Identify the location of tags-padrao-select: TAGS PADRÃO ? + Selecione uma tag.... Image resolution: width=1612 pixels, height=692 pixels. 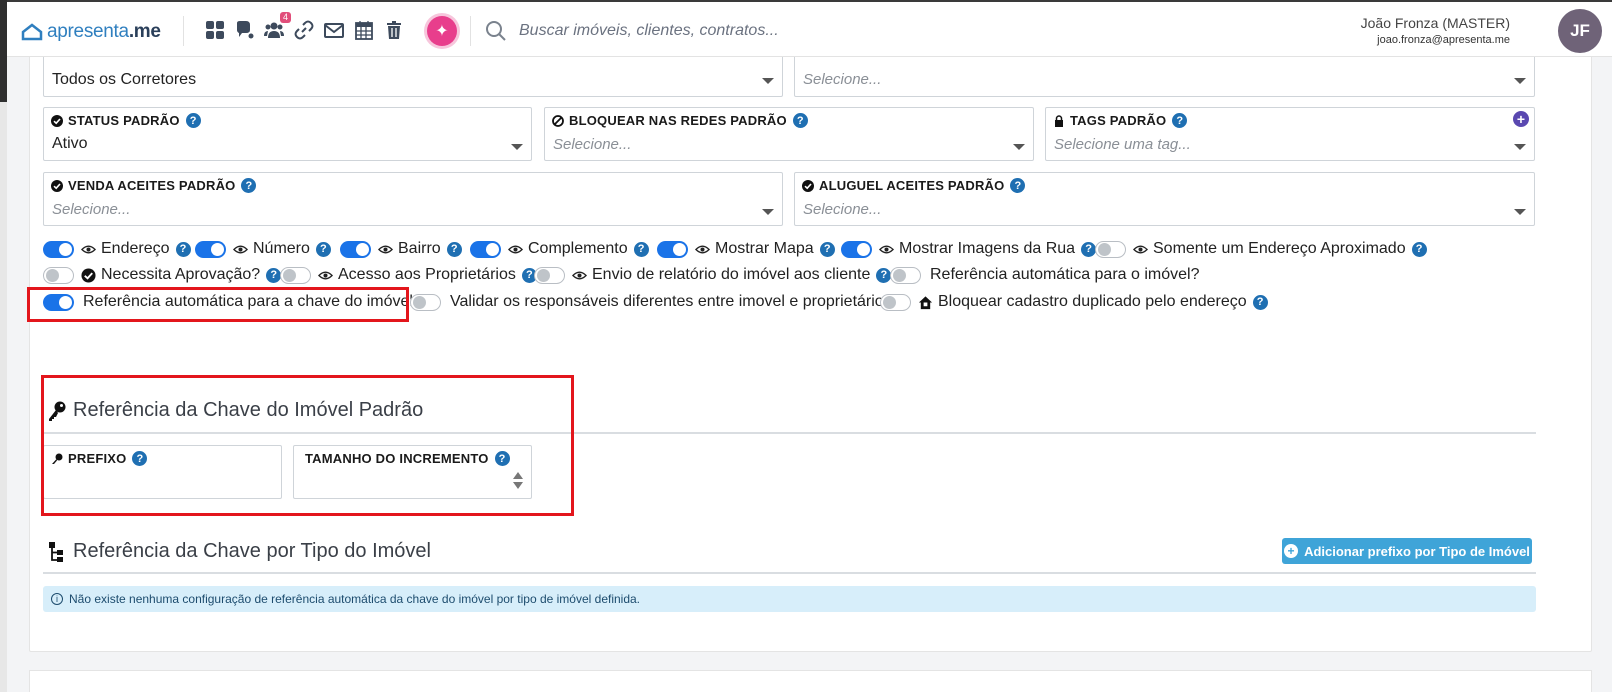
(1290, 134).